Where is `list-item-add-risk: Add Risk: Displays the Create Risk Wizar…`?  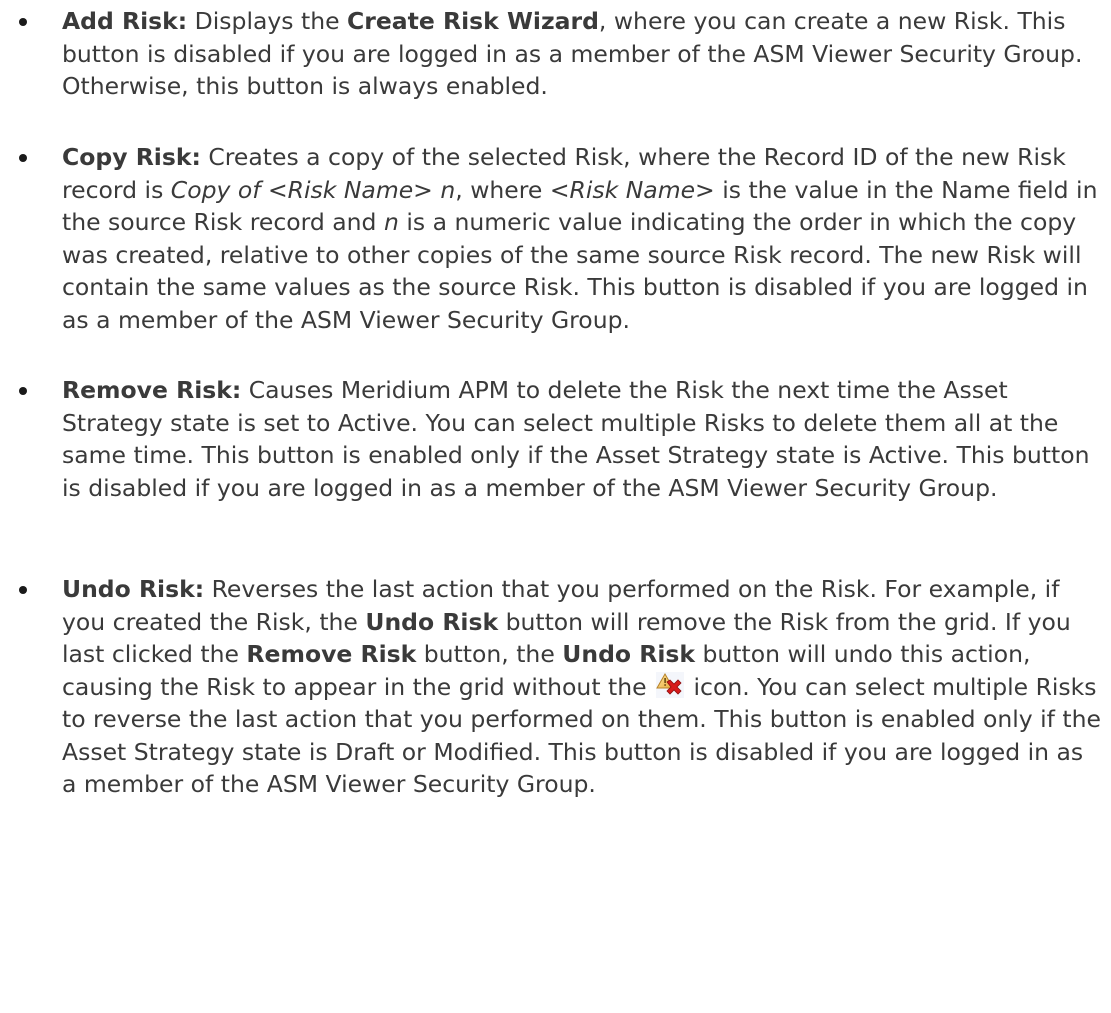 list-item-add-risk: Add Risk: Displays the Create Risk Wizar… is located at coordinates (555, 54).